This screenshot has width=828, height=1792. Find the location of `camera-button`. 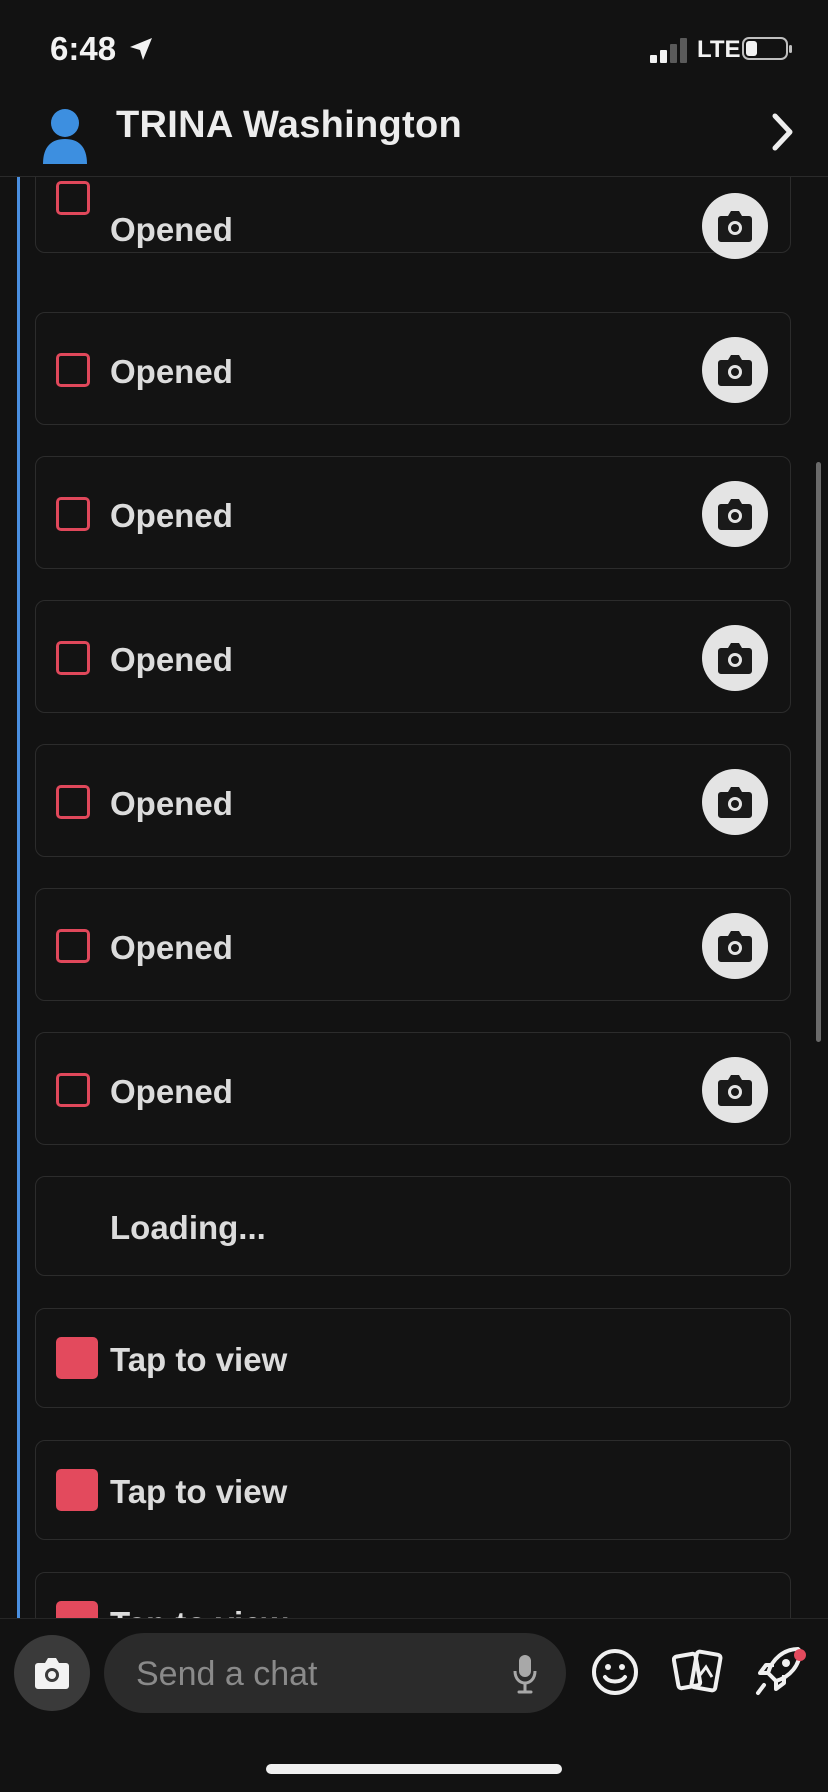

camera-button is located at coordinates (52, 1673).